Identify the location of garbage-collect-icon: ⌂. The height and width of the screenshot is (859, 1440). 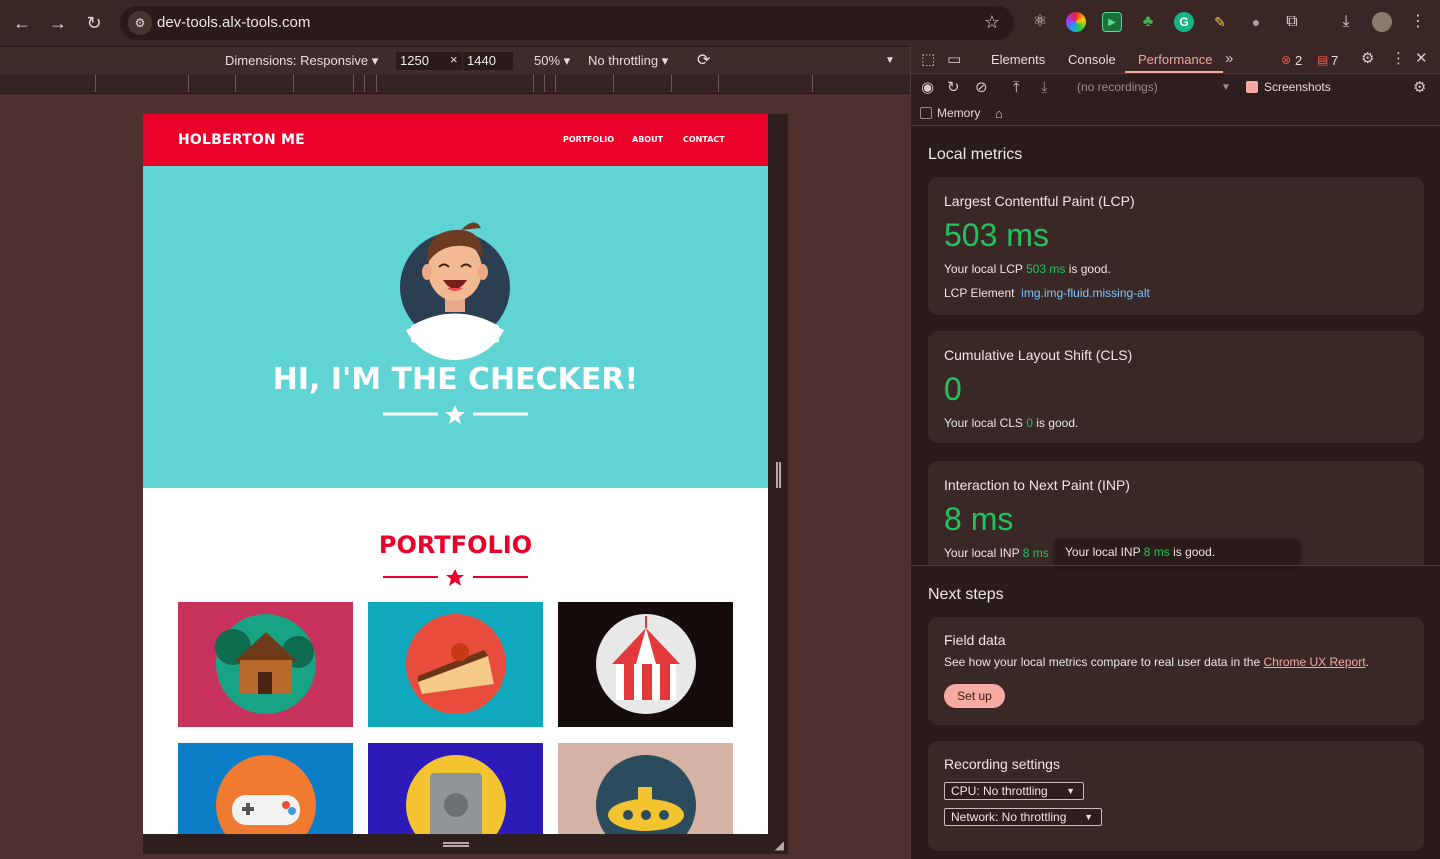
(999, 114).